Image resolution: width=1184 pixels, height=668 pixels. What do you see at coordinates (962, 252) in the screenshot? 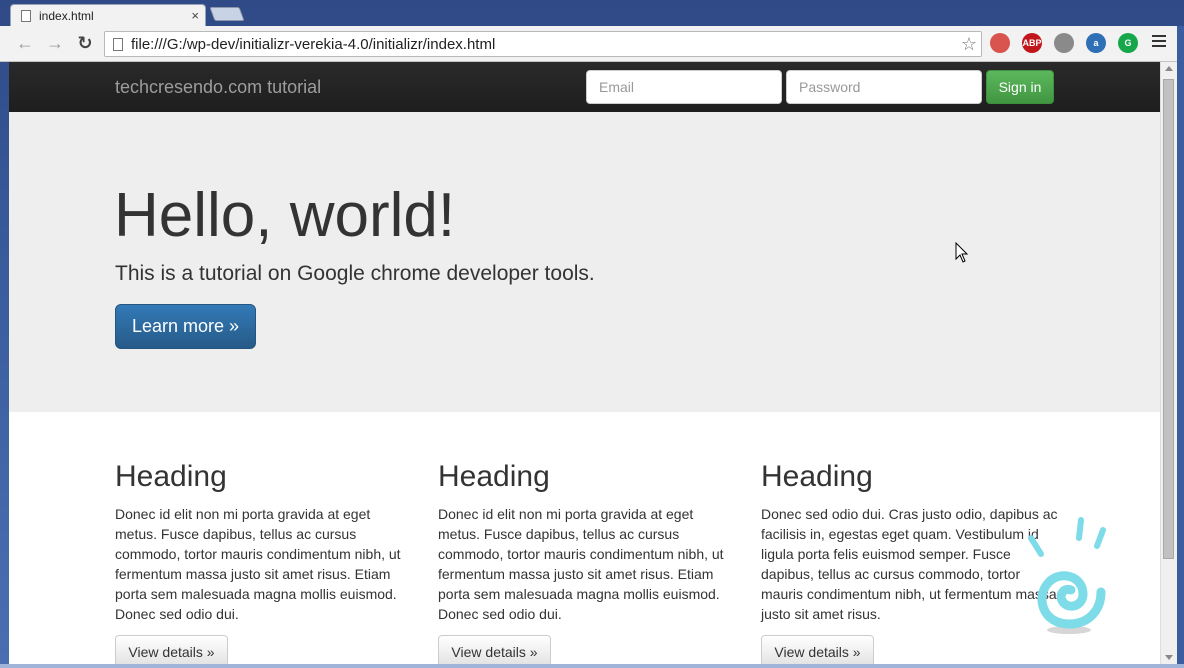
I see `mouse-cursor-icon` at bounding box center [962, 252].